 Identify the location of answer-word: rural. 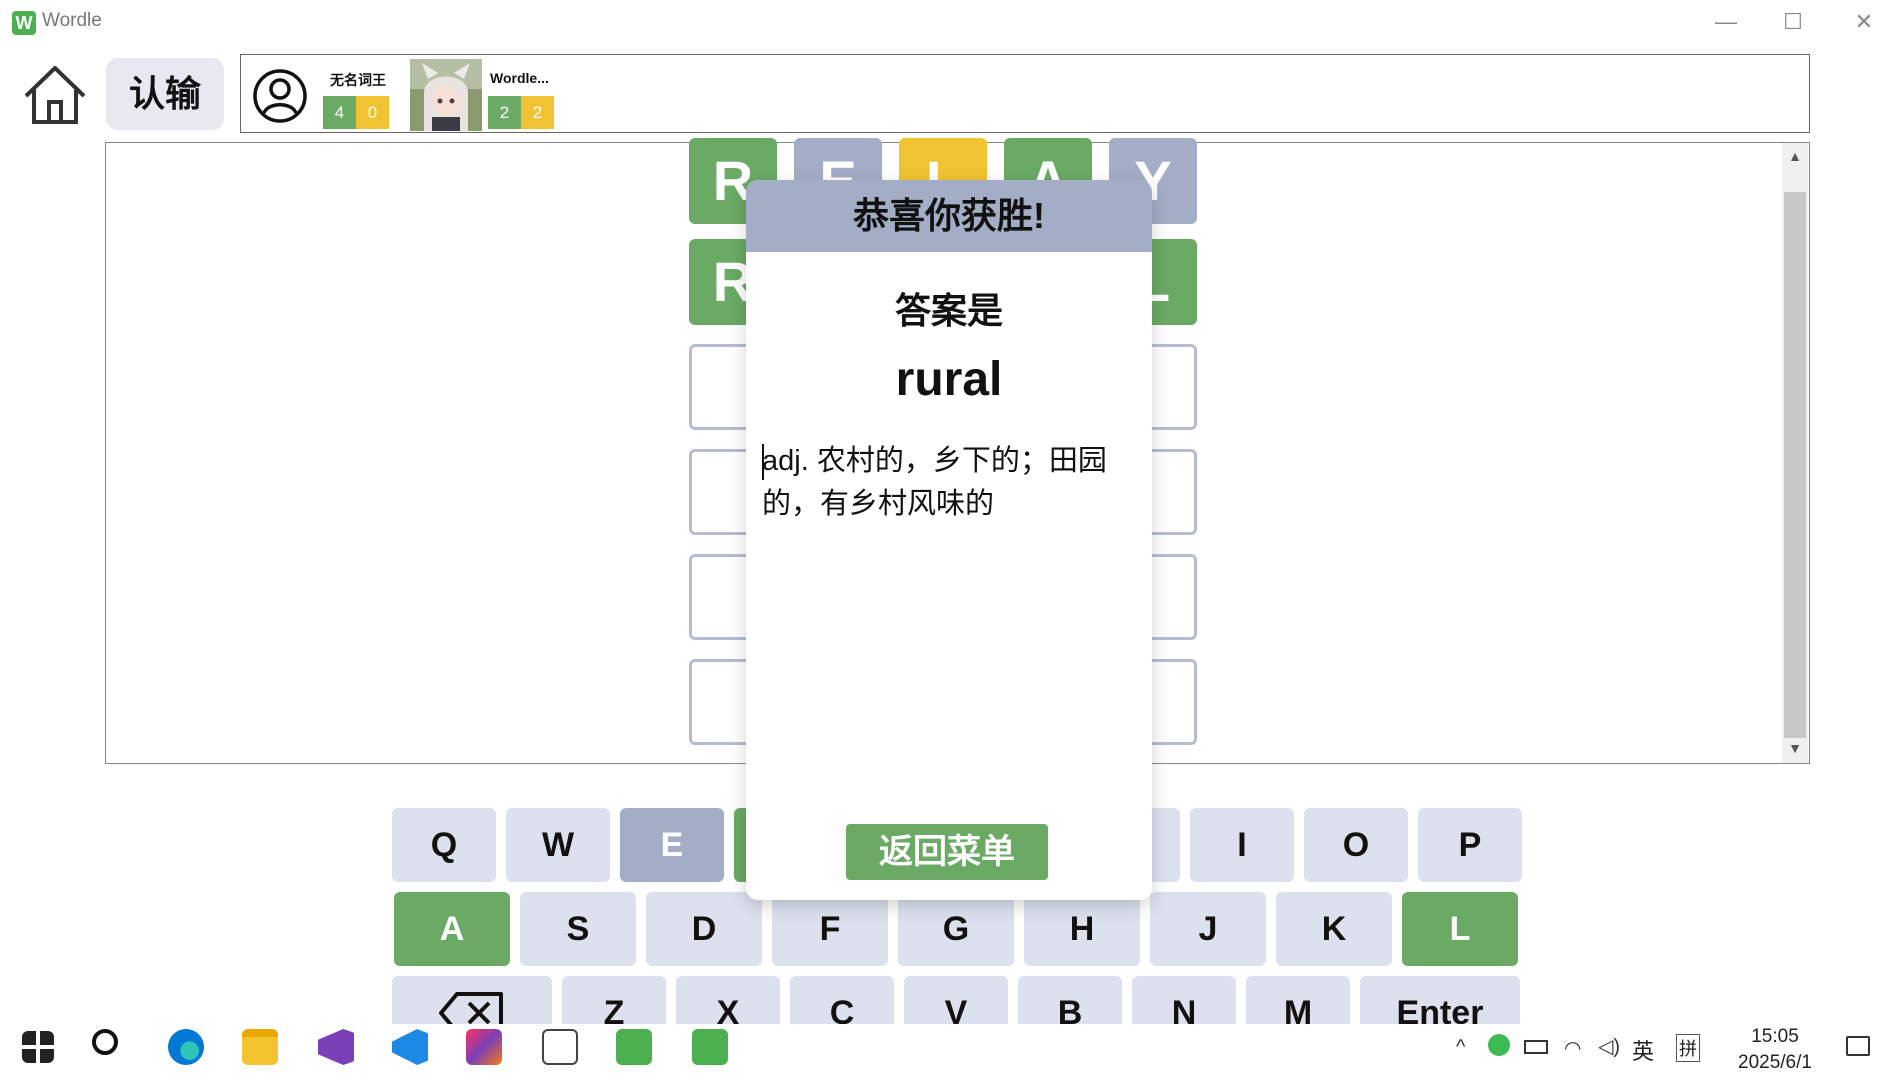
(949, 379).